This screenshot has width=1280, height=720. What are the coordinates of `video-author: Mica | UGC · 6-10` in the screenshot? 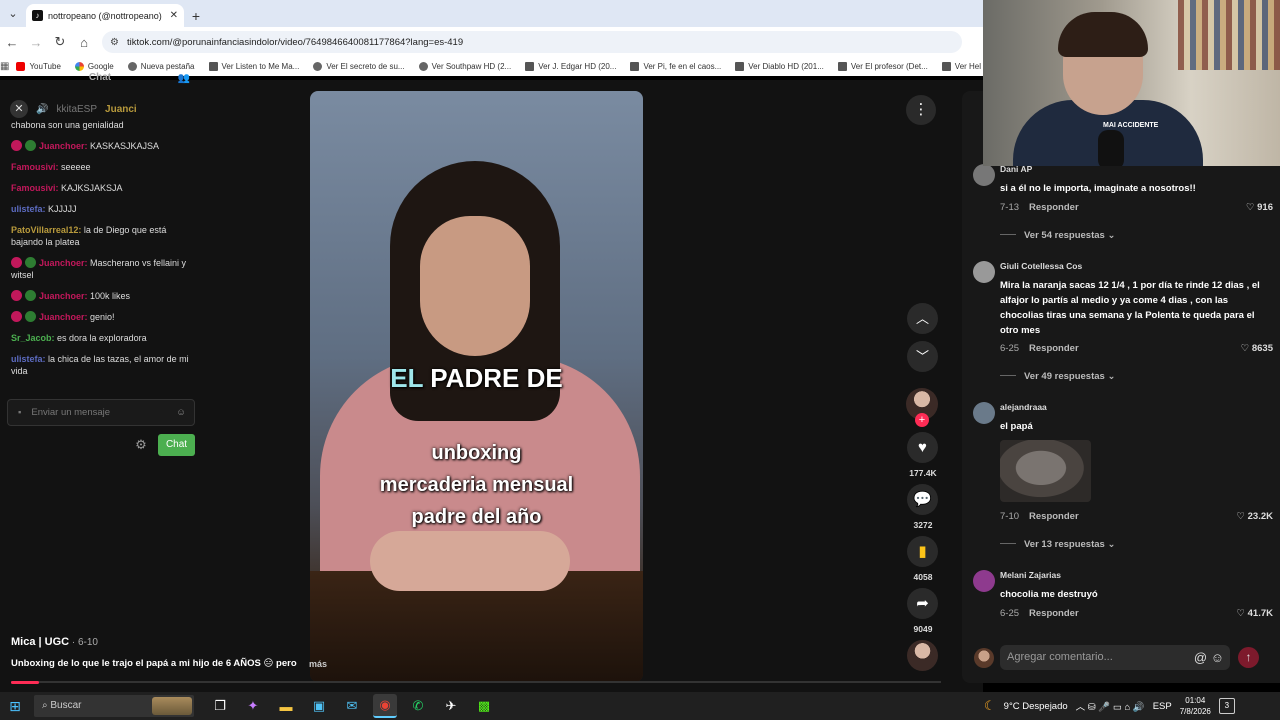 It's located at (54, 642).